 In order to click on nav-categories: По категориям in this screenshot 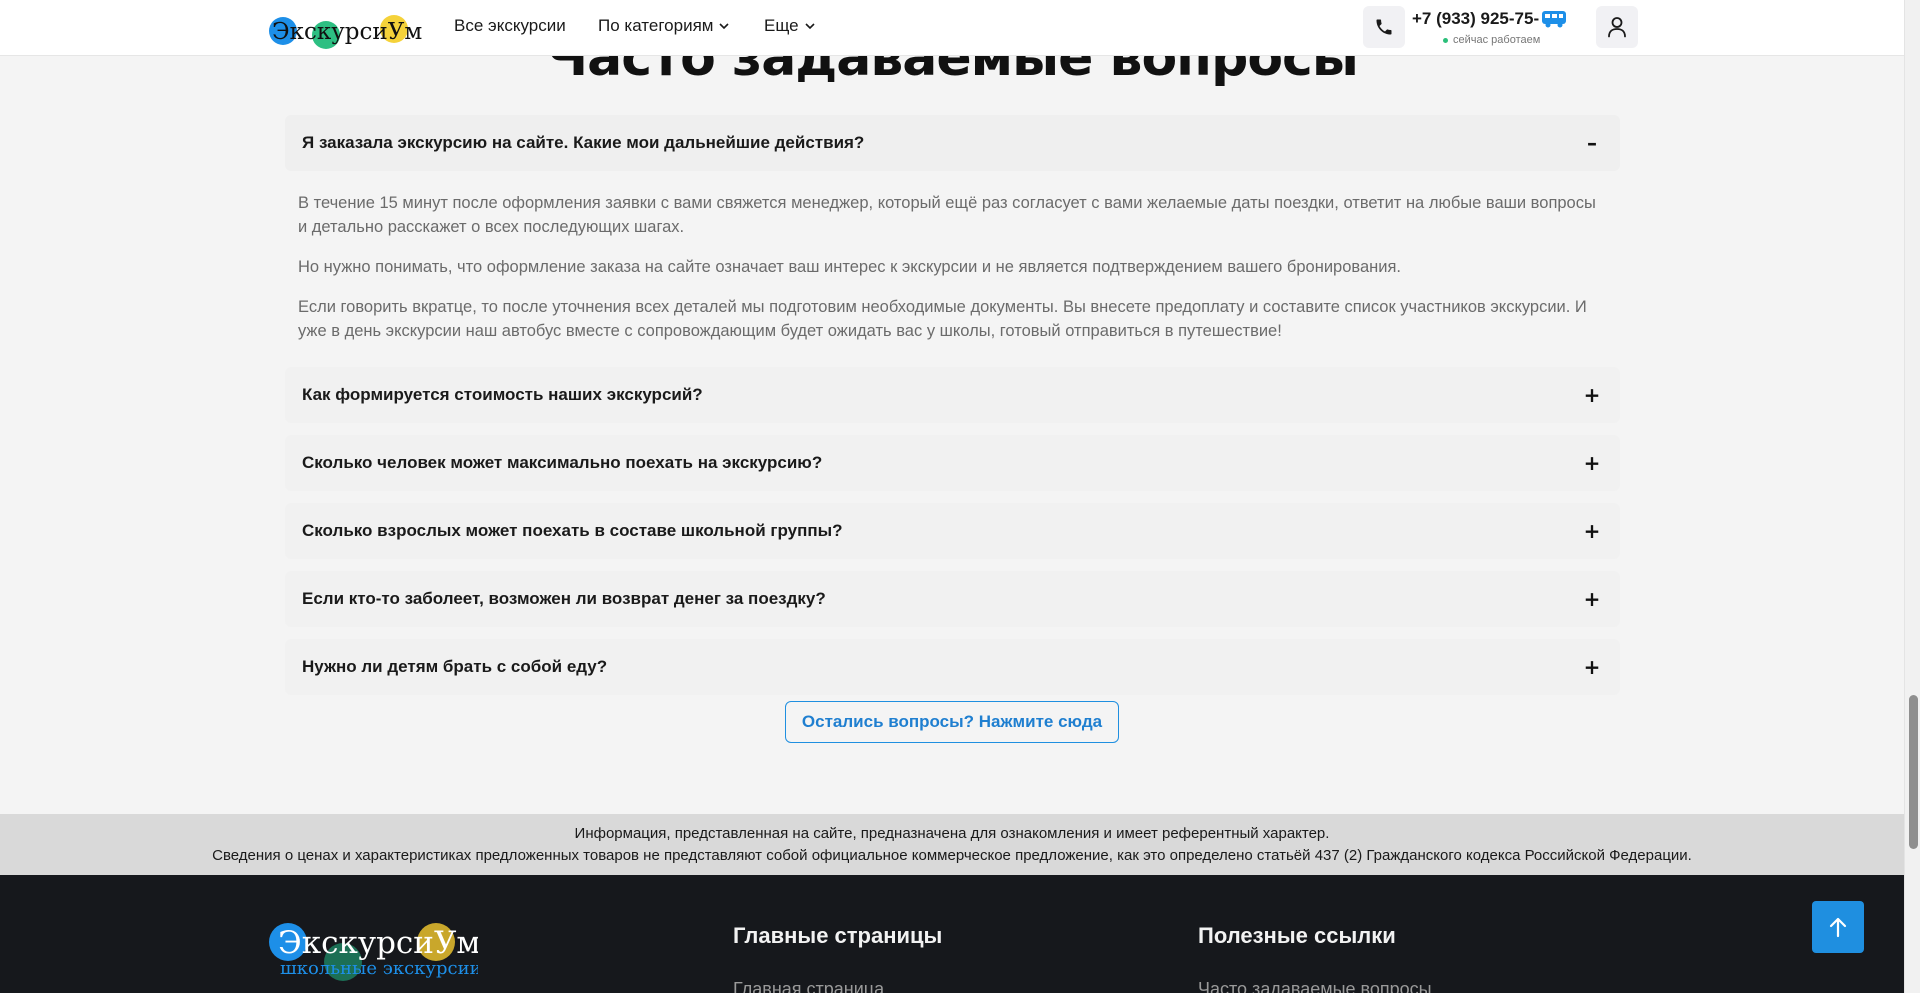, I will do `click(664, 26)`.